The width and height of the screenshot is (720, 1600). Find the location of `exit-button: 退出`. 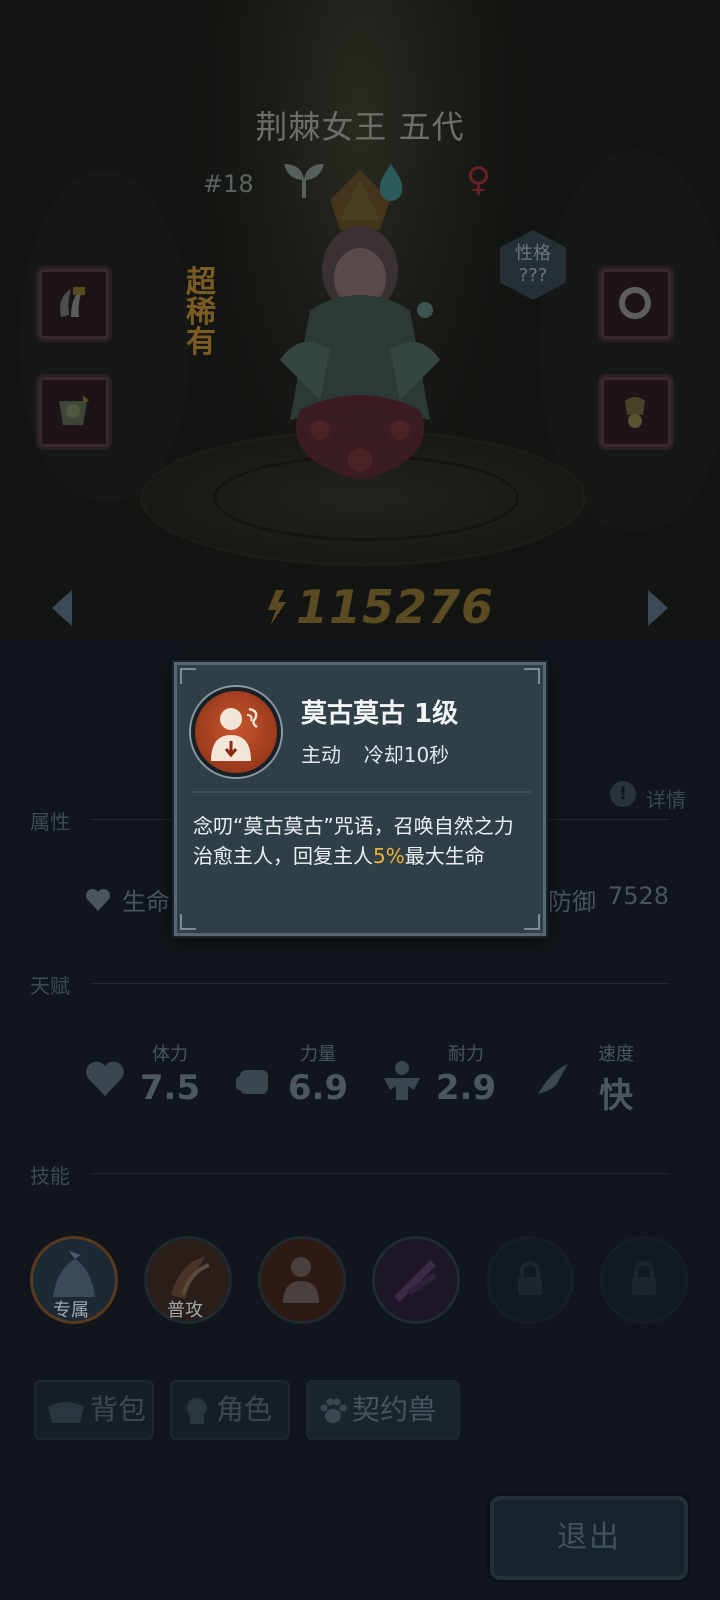

exit-button: 退出 is located at coordinates (589, 1538).